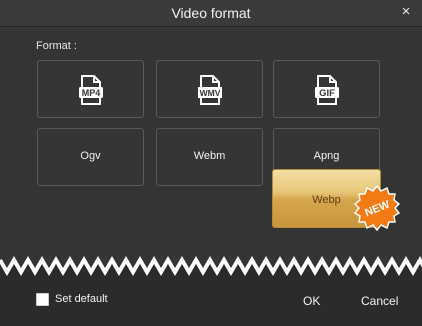 This screenshot has height=326, width=422. Describe the element at coordinates (377, 208) in the screenshot. I see `new-badge: NEW` at that location.